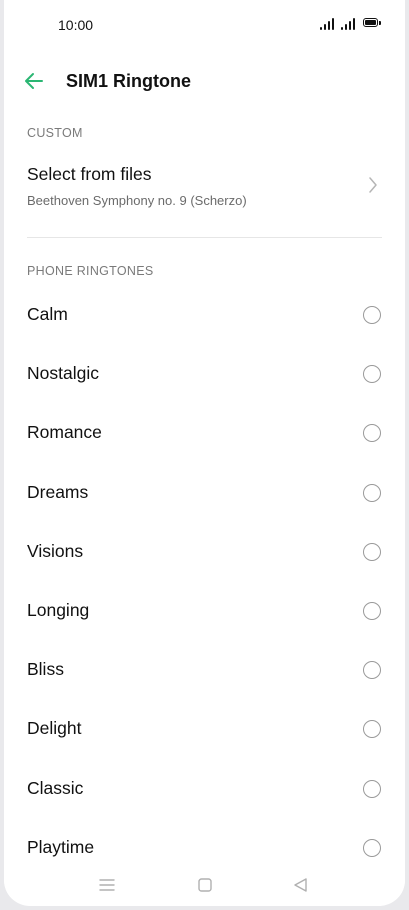 The height and width of the screenshot is (910, 409). I want to click on select-from-files-title: Select from files, so click(89, 174).